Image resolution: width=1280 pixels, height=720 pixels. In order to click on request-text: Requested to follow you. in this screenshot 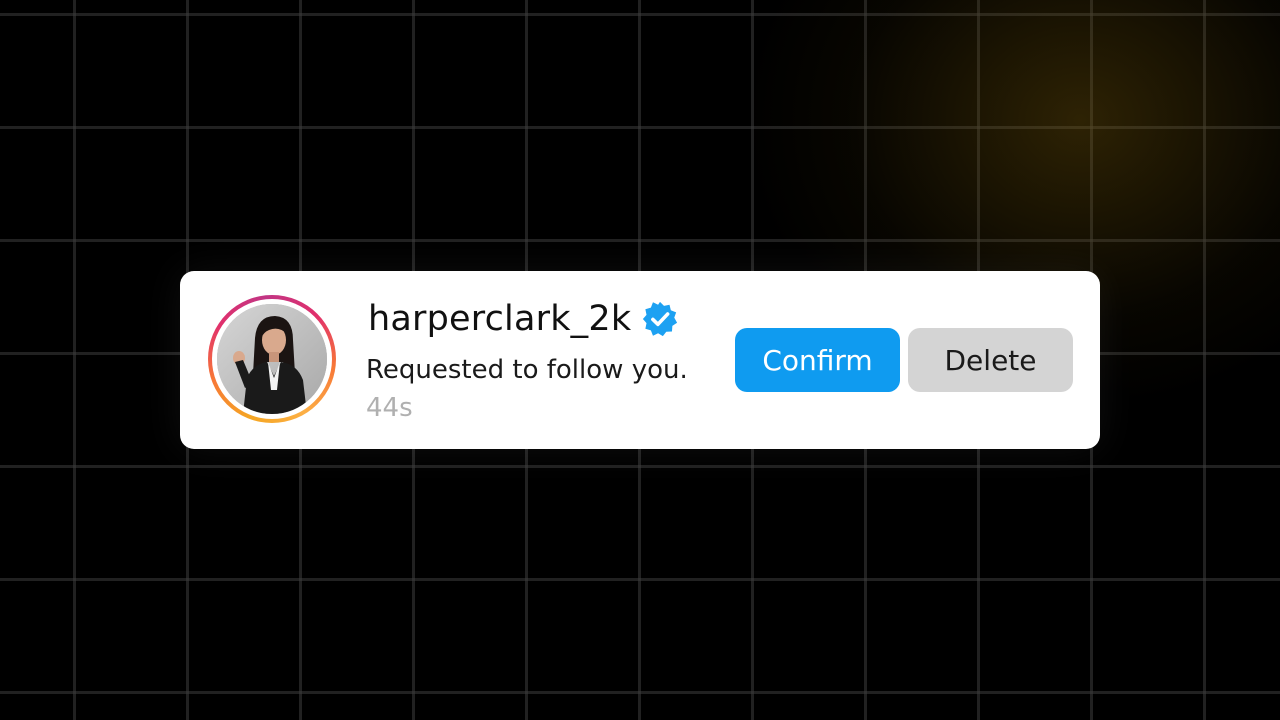, I will do `click(527, 370)`.